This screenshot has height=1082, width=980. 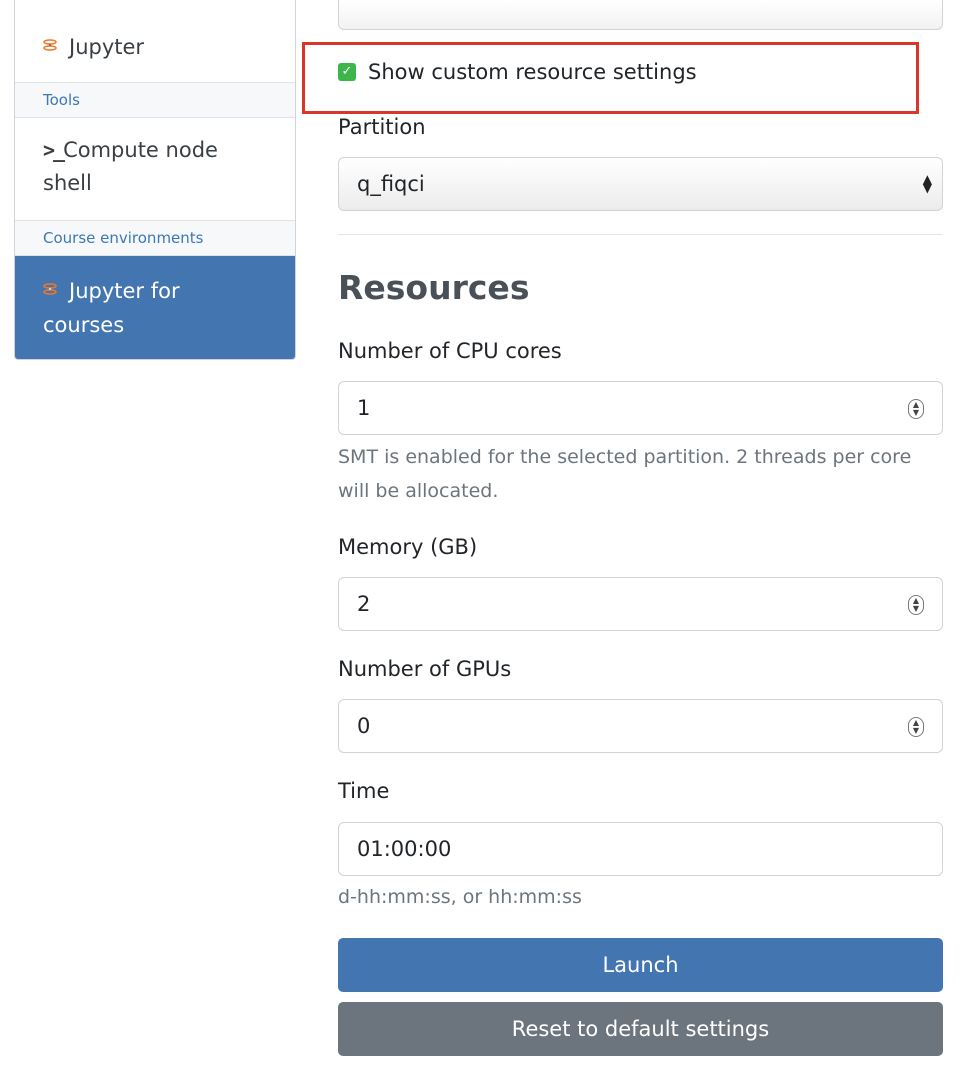 I want to click on memory-label: Memory (GB), so click(x=408, y=547).